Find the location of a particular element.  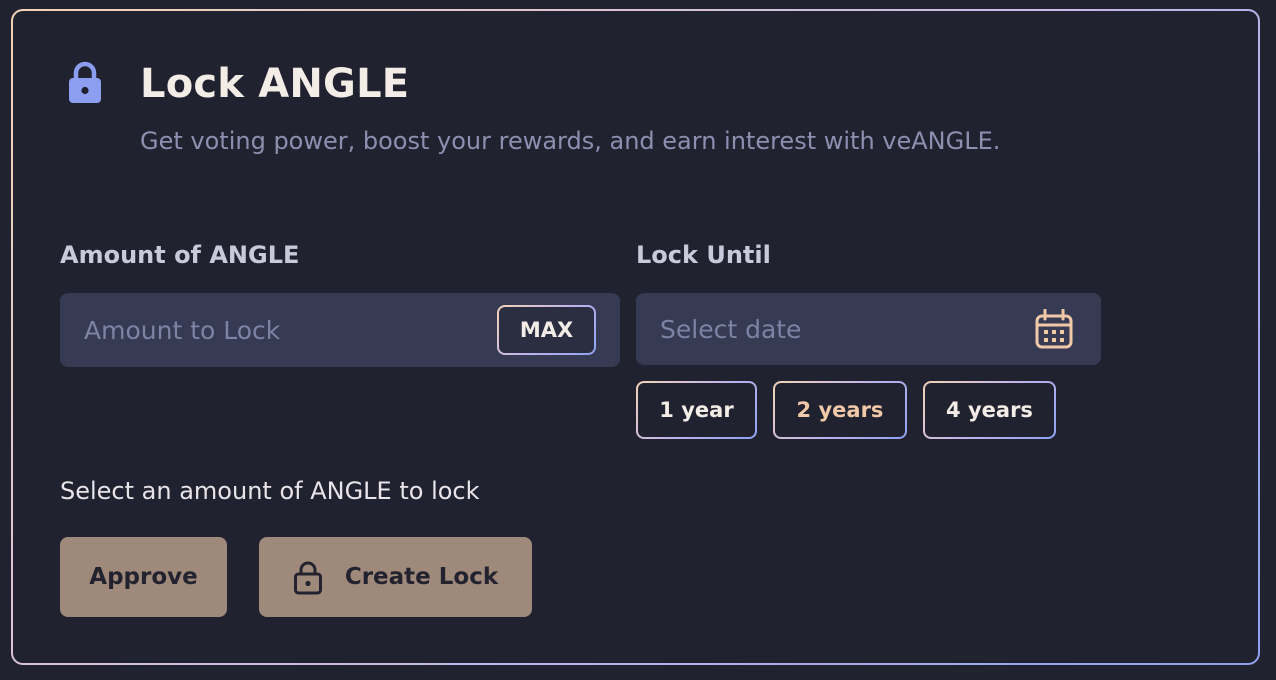

lock-until-label: Lock Until is located at coordinates (703, 255).